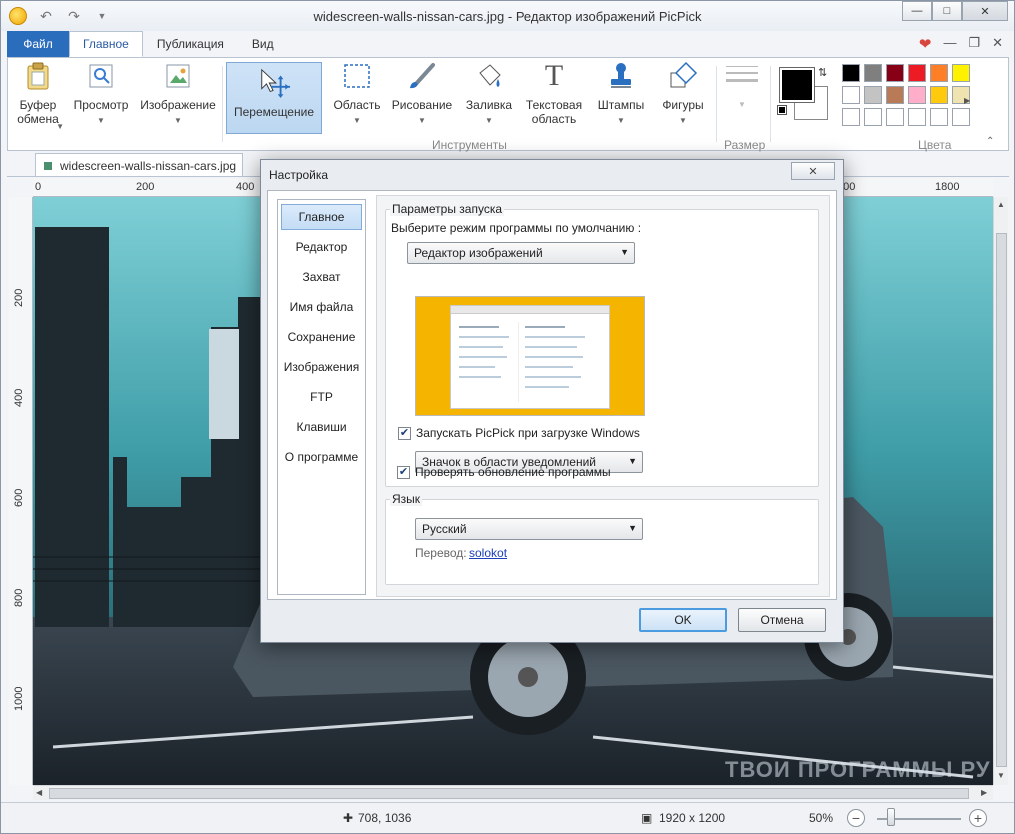 This screenshot has height=834, width=1015. Describe the element at coordinates (357, 76) in the screenshot. I see `selection-area-icon` at that location.